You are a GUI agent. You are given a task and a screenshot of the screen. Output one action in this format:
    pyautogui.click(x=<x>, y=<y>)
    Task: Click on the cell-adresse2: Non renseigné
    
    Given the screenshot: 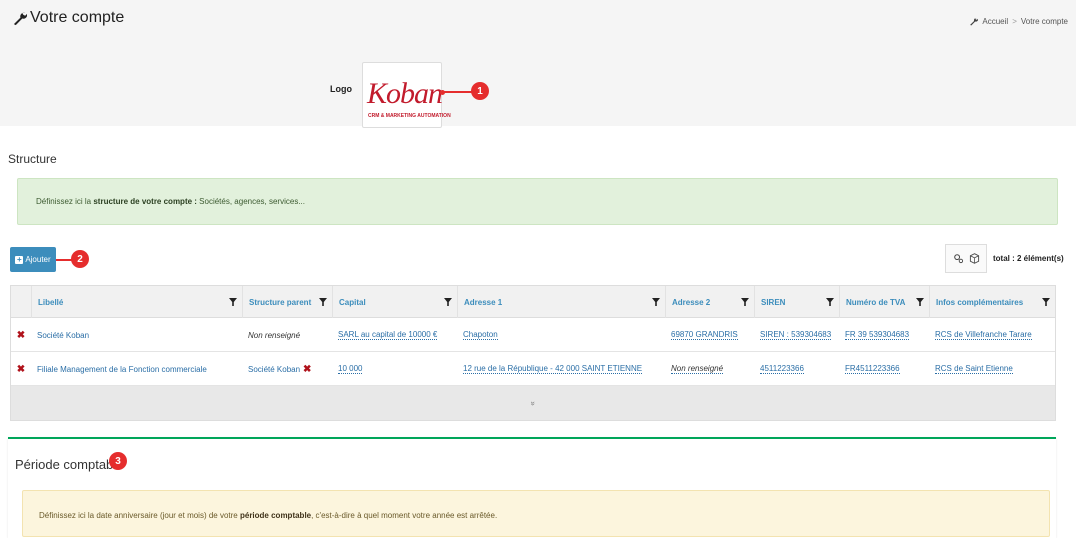 What is the action you would take?
    pyautogui.click(x=709, y=369)
    